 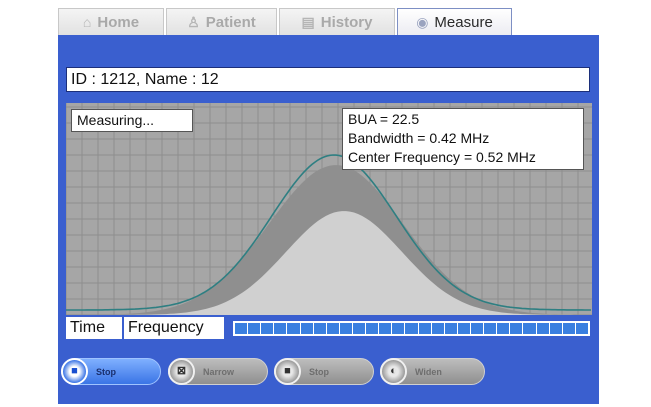 I want to click on tab-patient: ♙ Patient, so click(x=221, y=21).